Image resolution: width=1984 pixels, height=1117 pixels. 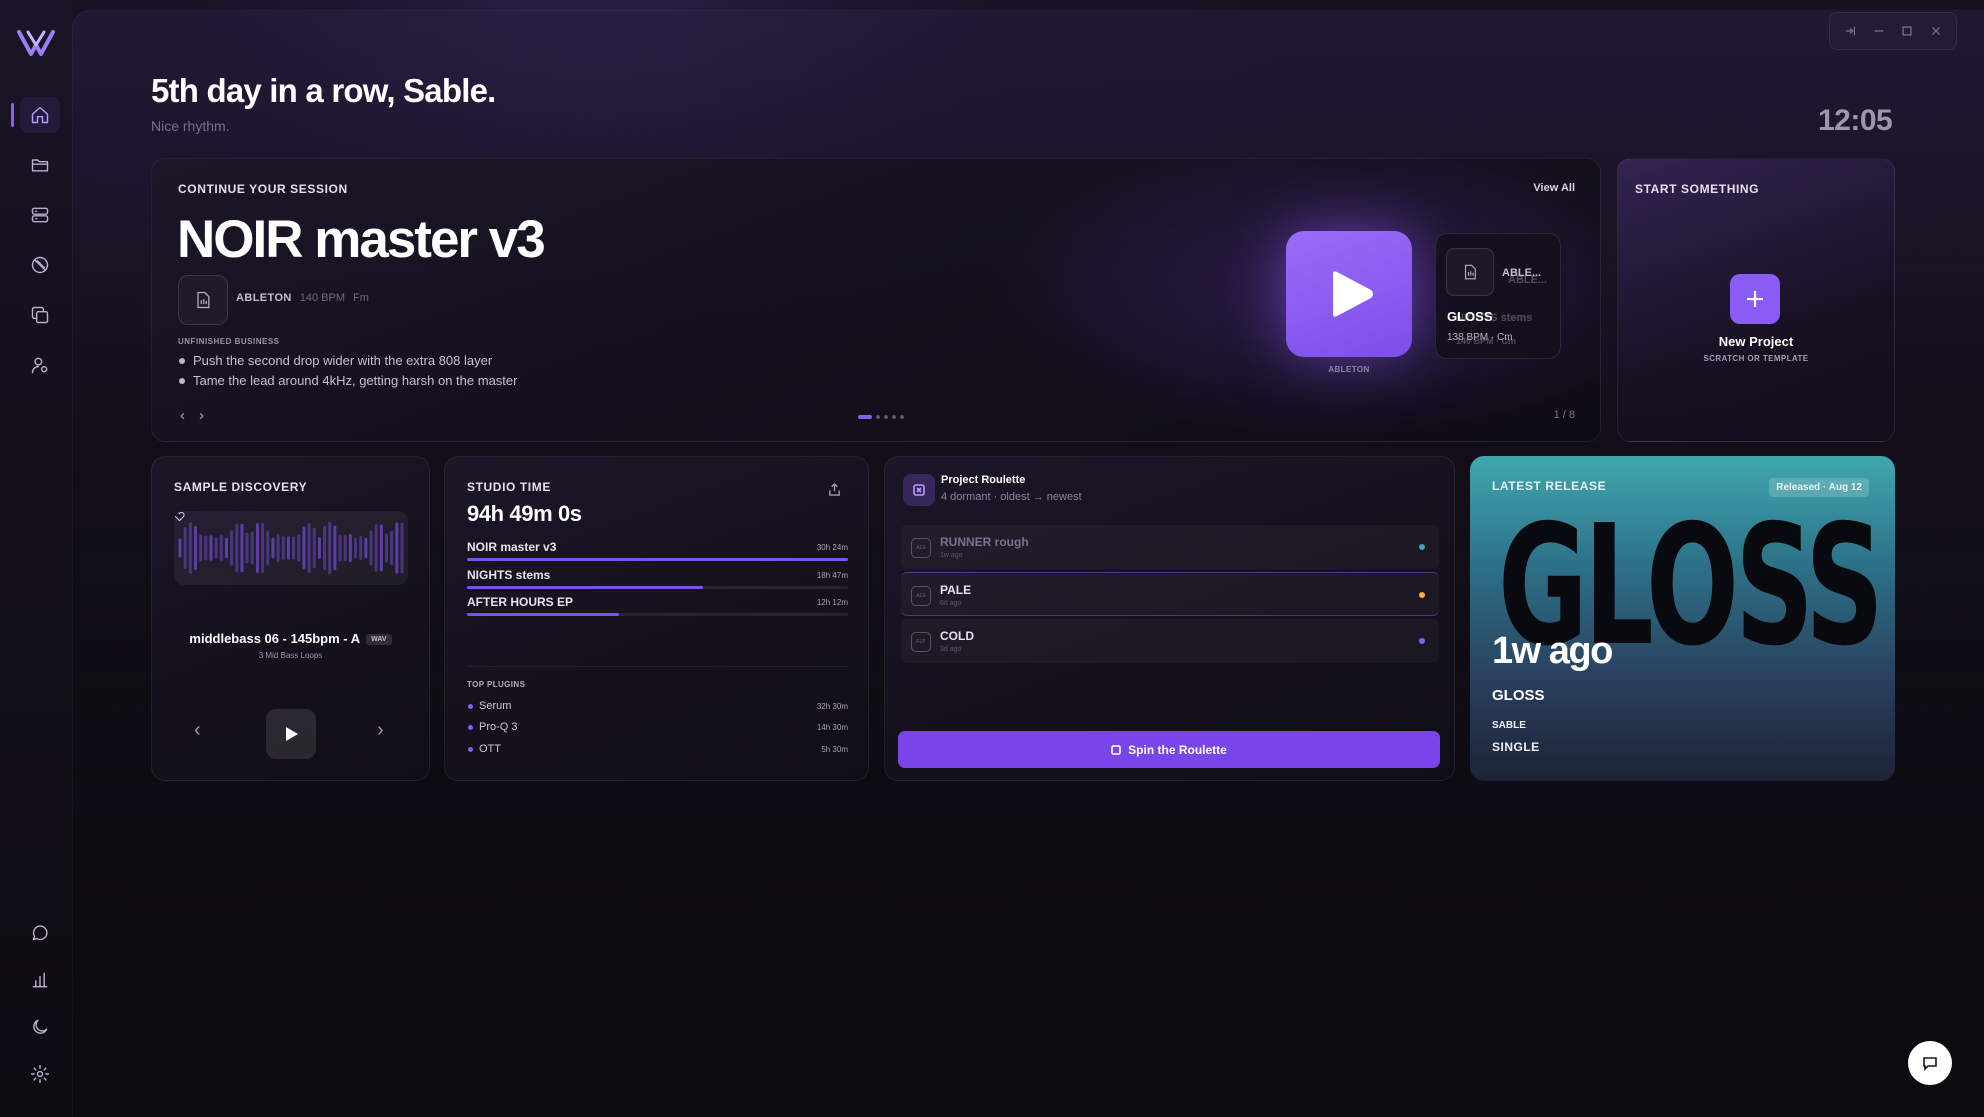 What do you see at coordinates (919, 490) in the screenshot?
I see `dice-glyph` at bounding box center [919, 490].